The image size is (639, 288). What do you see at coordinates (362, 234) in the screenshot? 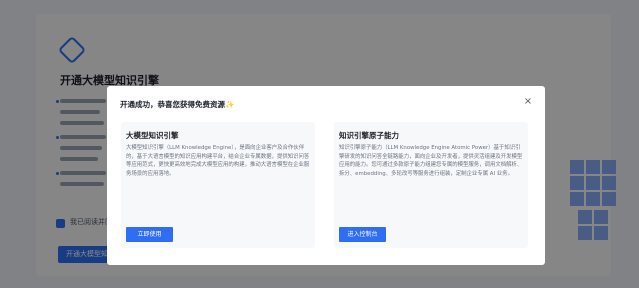
I see `enter-console-button: 进入控制台` at bounding box center [362, 234].